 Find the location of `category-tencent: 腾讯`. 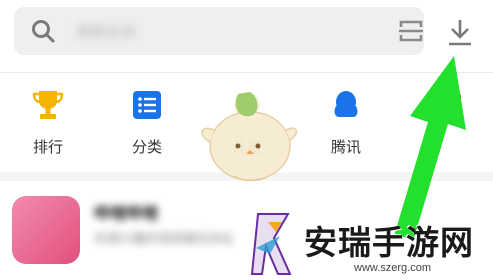

category-tencent: 腾讯 is located at coordinates (346, 124).